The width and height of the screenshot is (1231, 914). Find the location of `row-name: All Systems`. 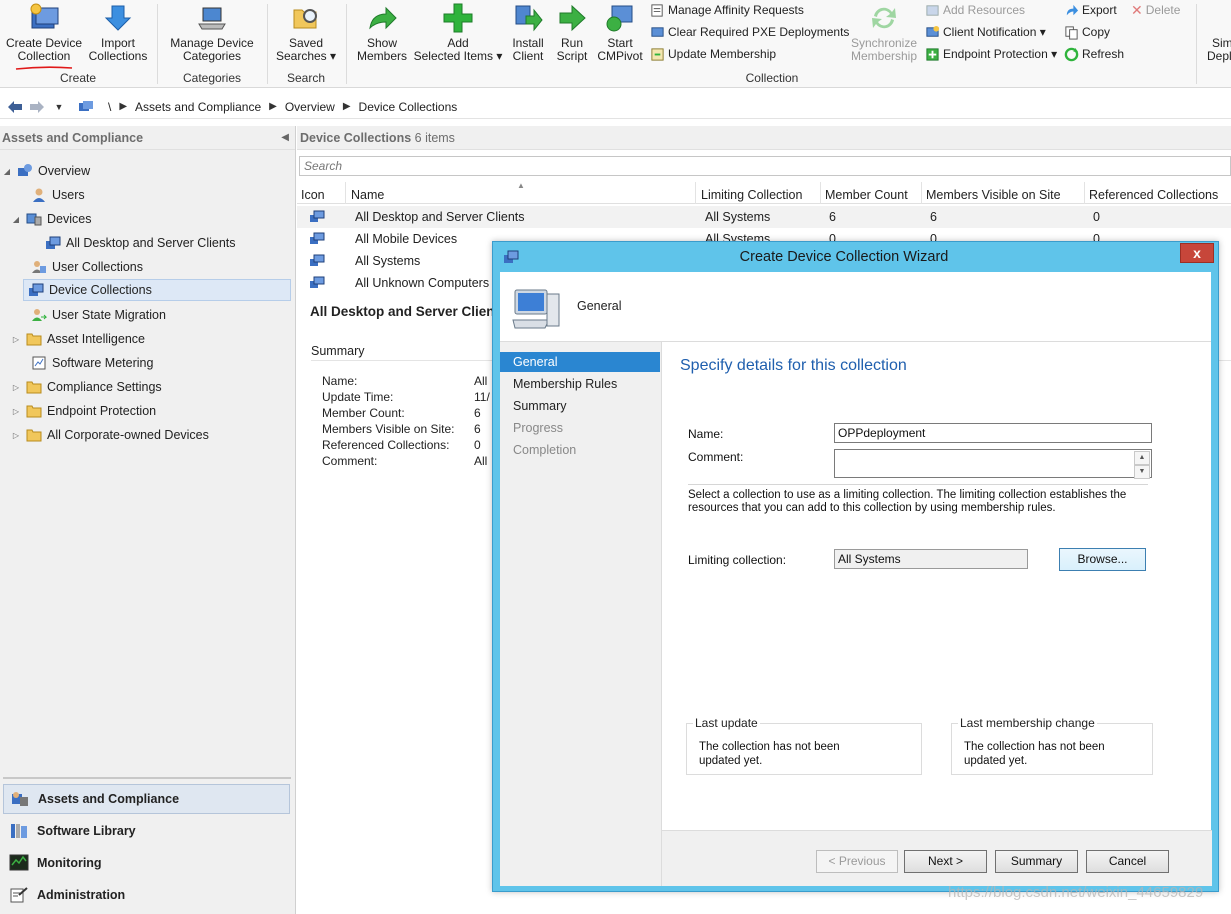

row-name: All Systems is located at coordinates (388, 261).